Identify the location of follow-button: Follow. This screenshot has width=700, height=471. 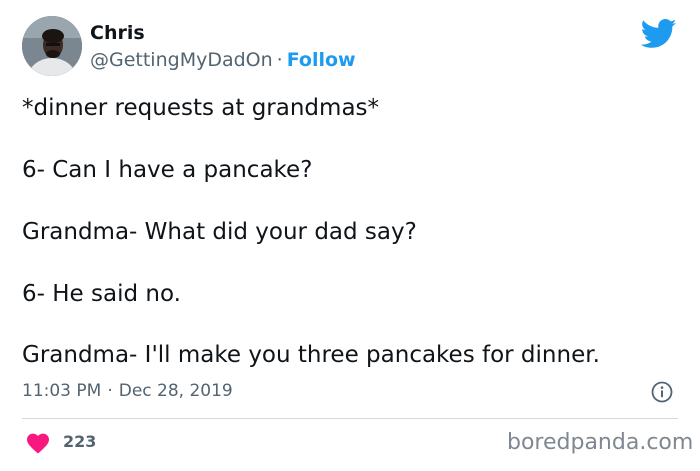
(321, 60).